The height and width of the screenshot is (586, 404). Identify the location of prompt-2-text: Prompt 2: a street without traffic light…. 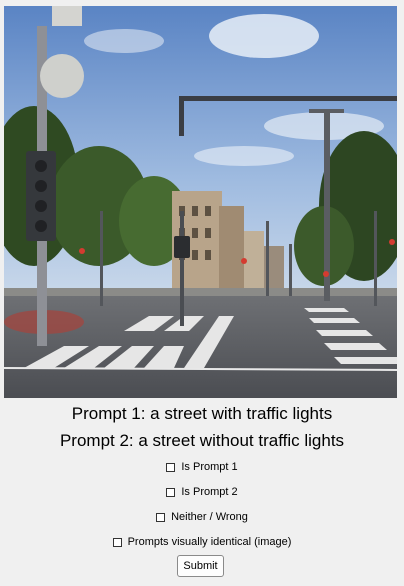
(202, 440).